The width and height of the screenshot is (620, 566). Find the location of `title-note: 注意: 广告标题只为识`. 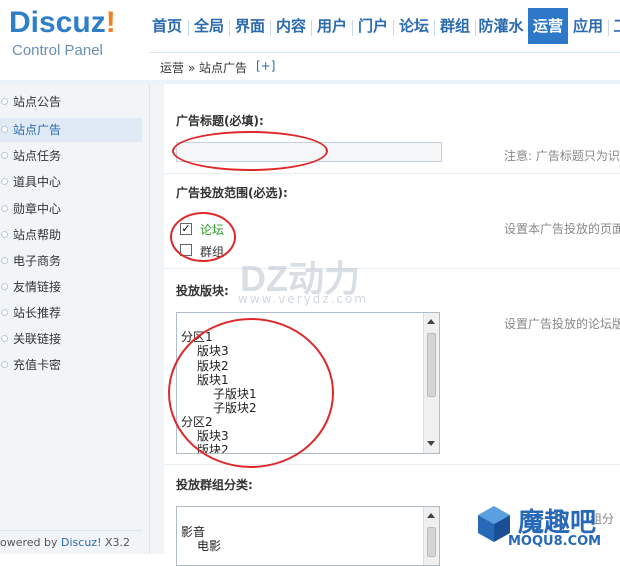

title-note: 注意: 广告标题只为识 is located at coordinates (562, 156).